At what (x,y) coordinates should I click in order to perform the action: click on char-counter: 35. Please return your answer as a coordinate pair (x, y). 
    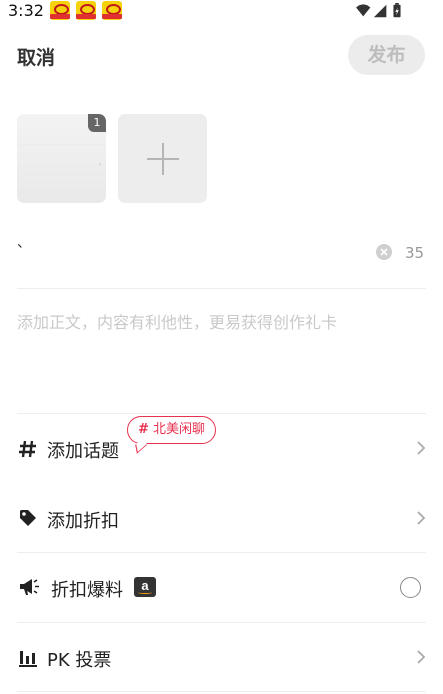
    Looking at the image, I should click on (415, 253).